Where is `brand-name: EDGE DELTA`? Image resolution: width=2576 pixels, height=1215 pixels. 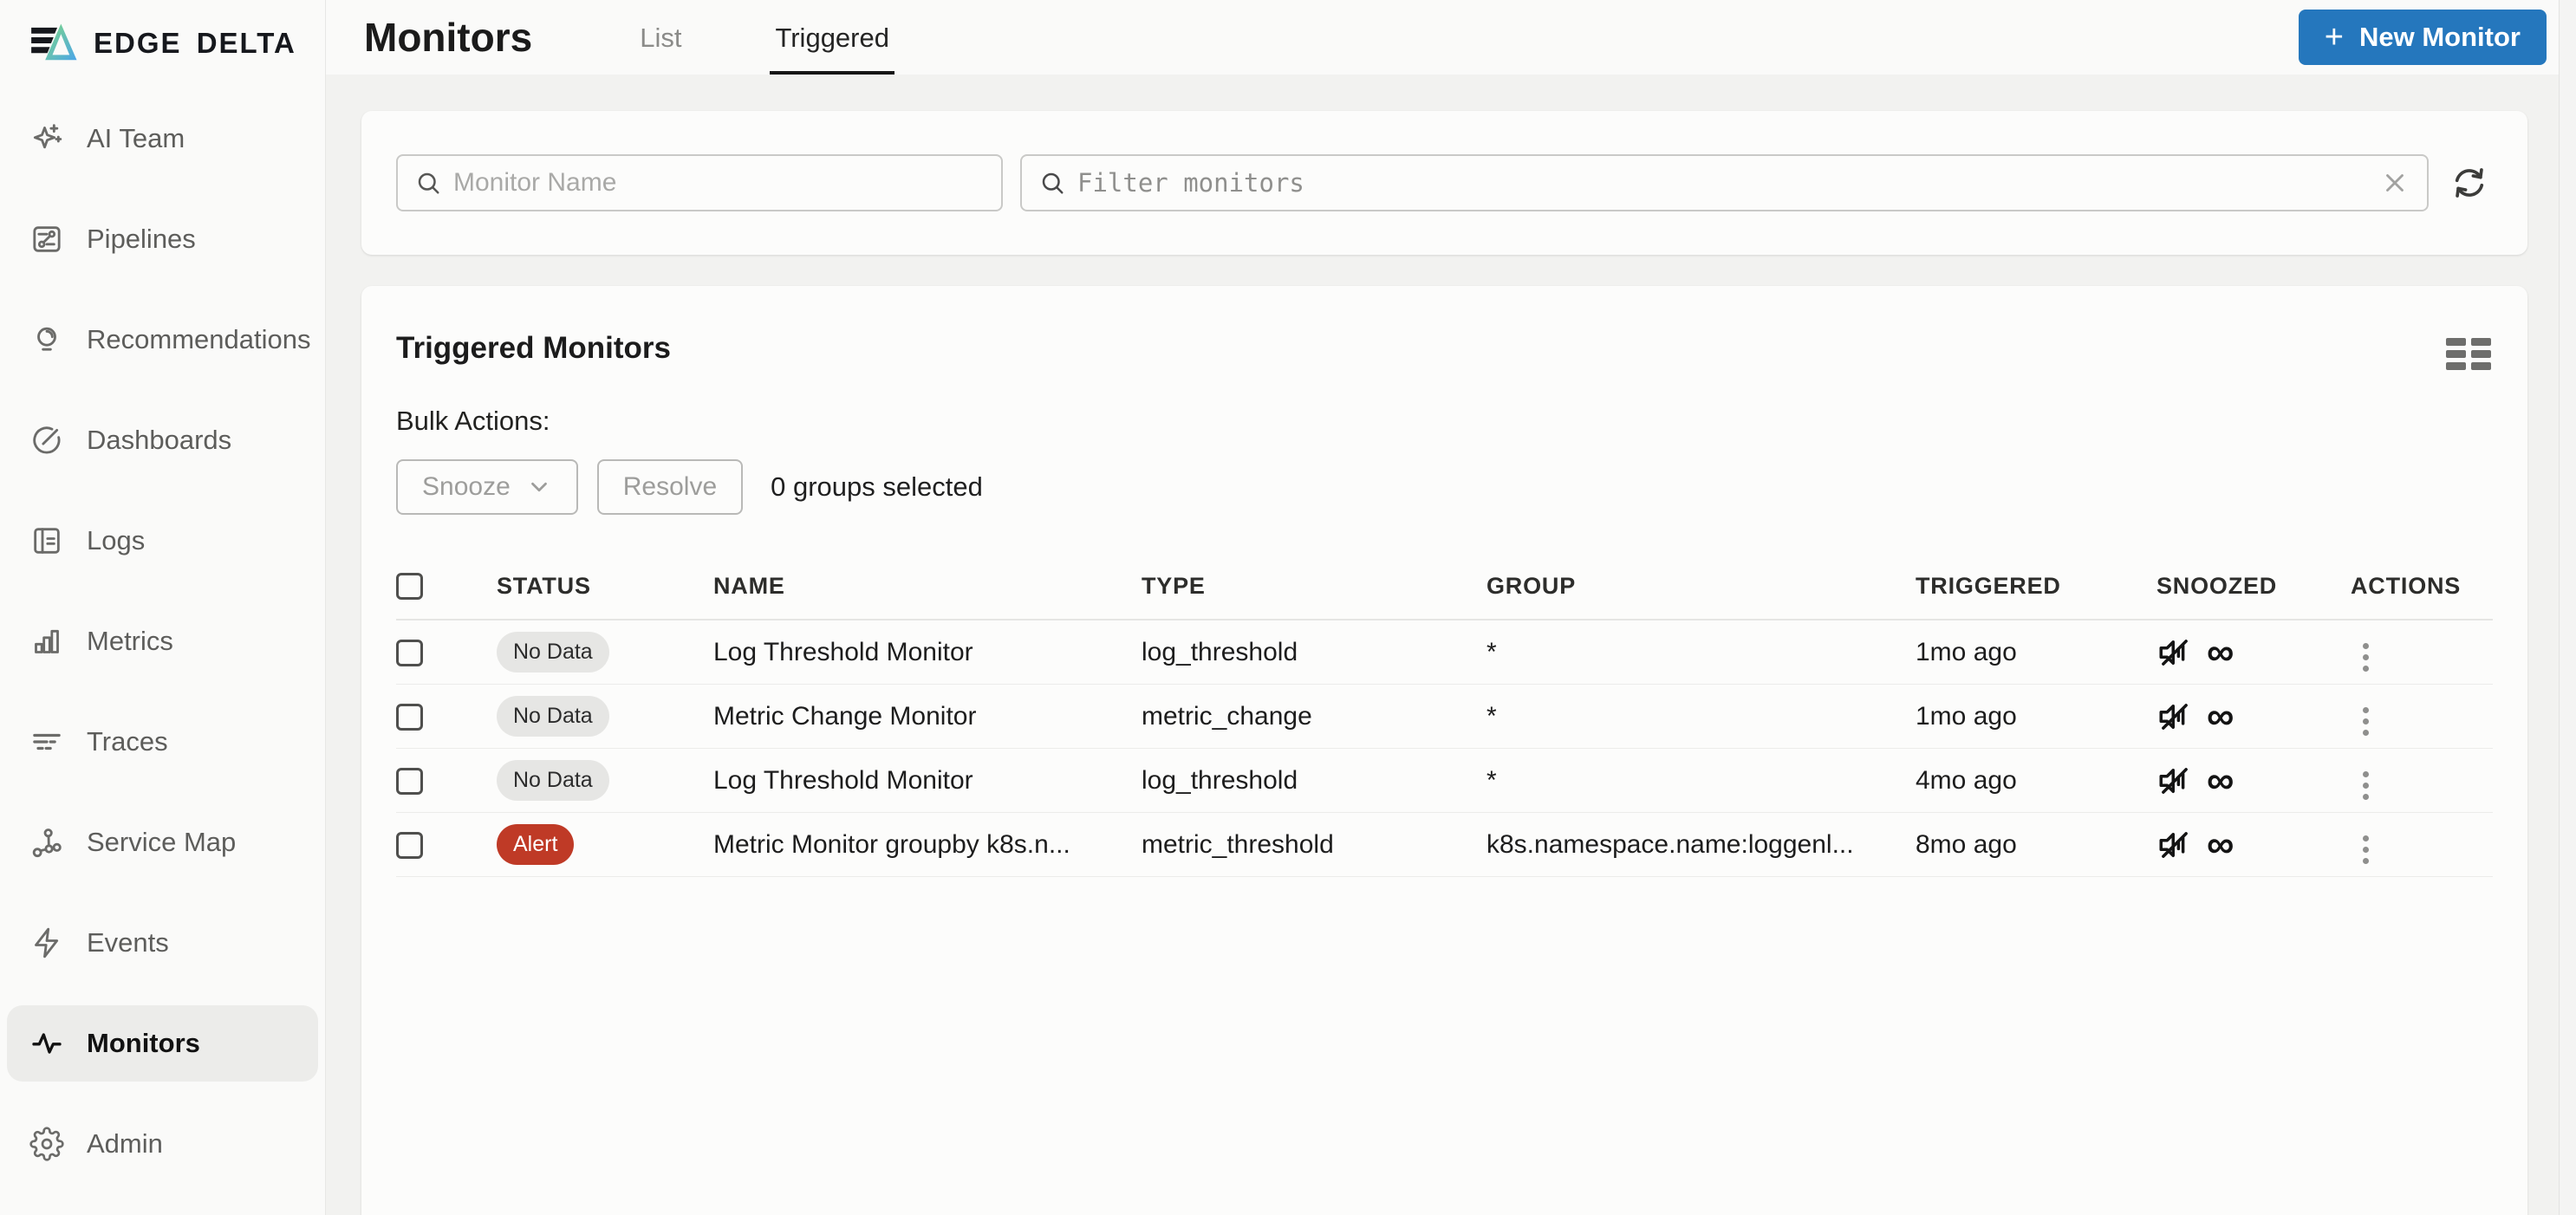 brand-name: EDGE DELTA is located at coordinates (195, 43).